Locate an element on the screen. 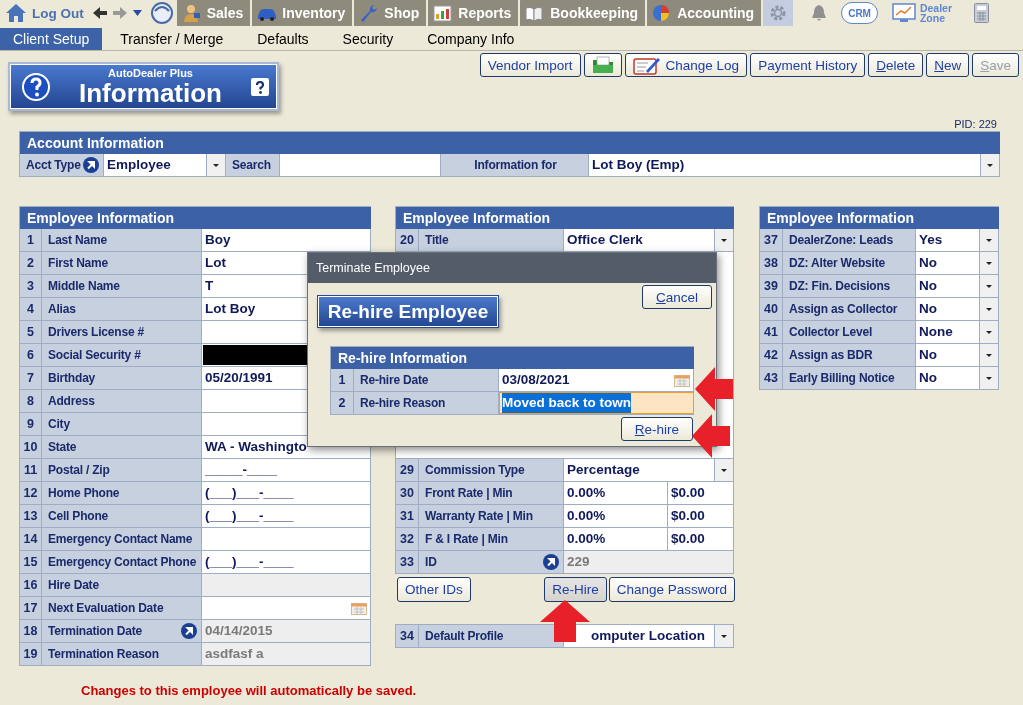 The height and width of the screenshot is (705, 1023). action-button: Other IDs is located at coordinates (434, 589).